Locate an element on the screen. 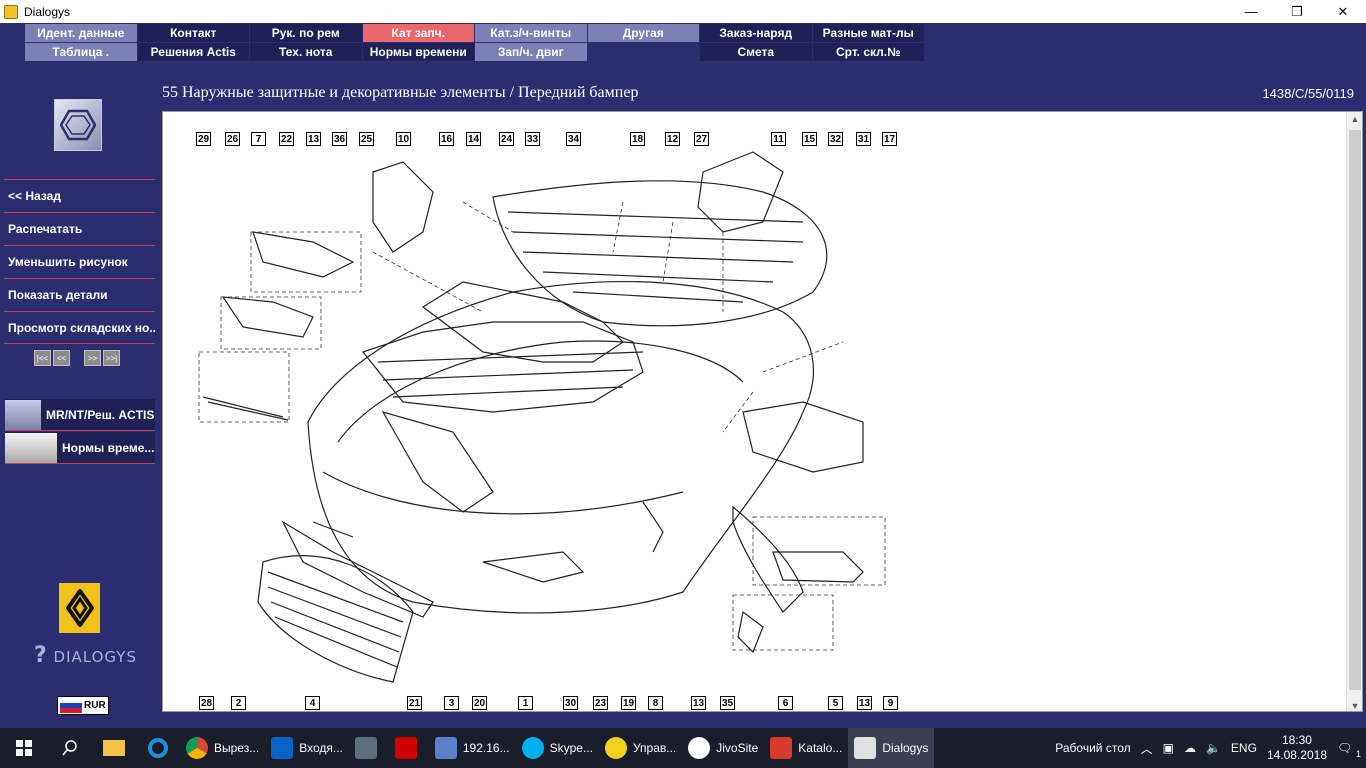 This screenshot has width=1366, height=768. menu-actis: Решения Actis is located at coordinates (193, 52).